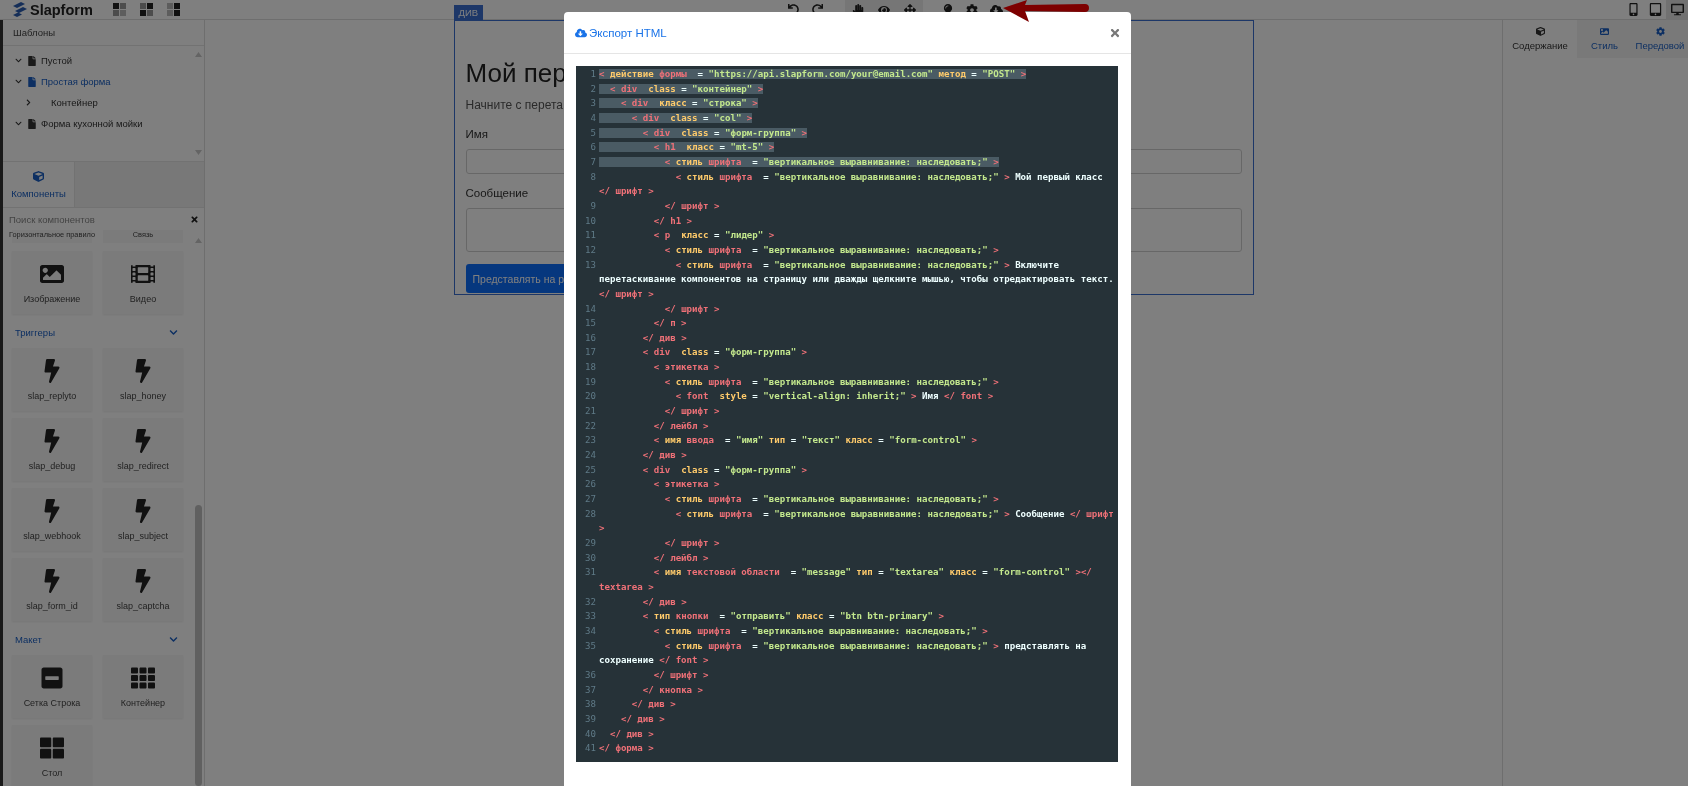  I want to click on line-number: 33, so click(590, 617).